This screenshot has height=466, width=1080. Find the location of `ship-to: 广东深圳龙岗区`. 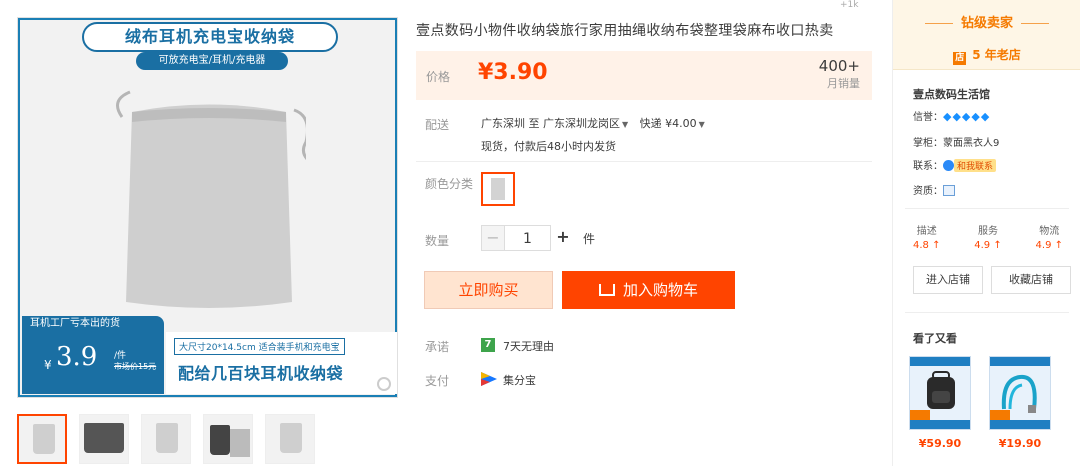

ship-to: 广东深圳龙岗区 is located at coordinates (581, 123).